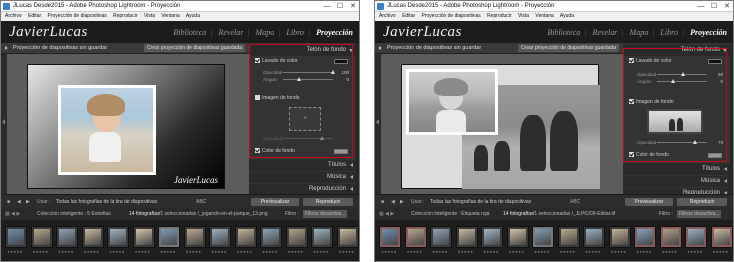 This screenshot has width=734, height=262. What do you see at coordinates (451, 87) in the screenshot?
I see `child-hair` at bounding box center [451, 87].